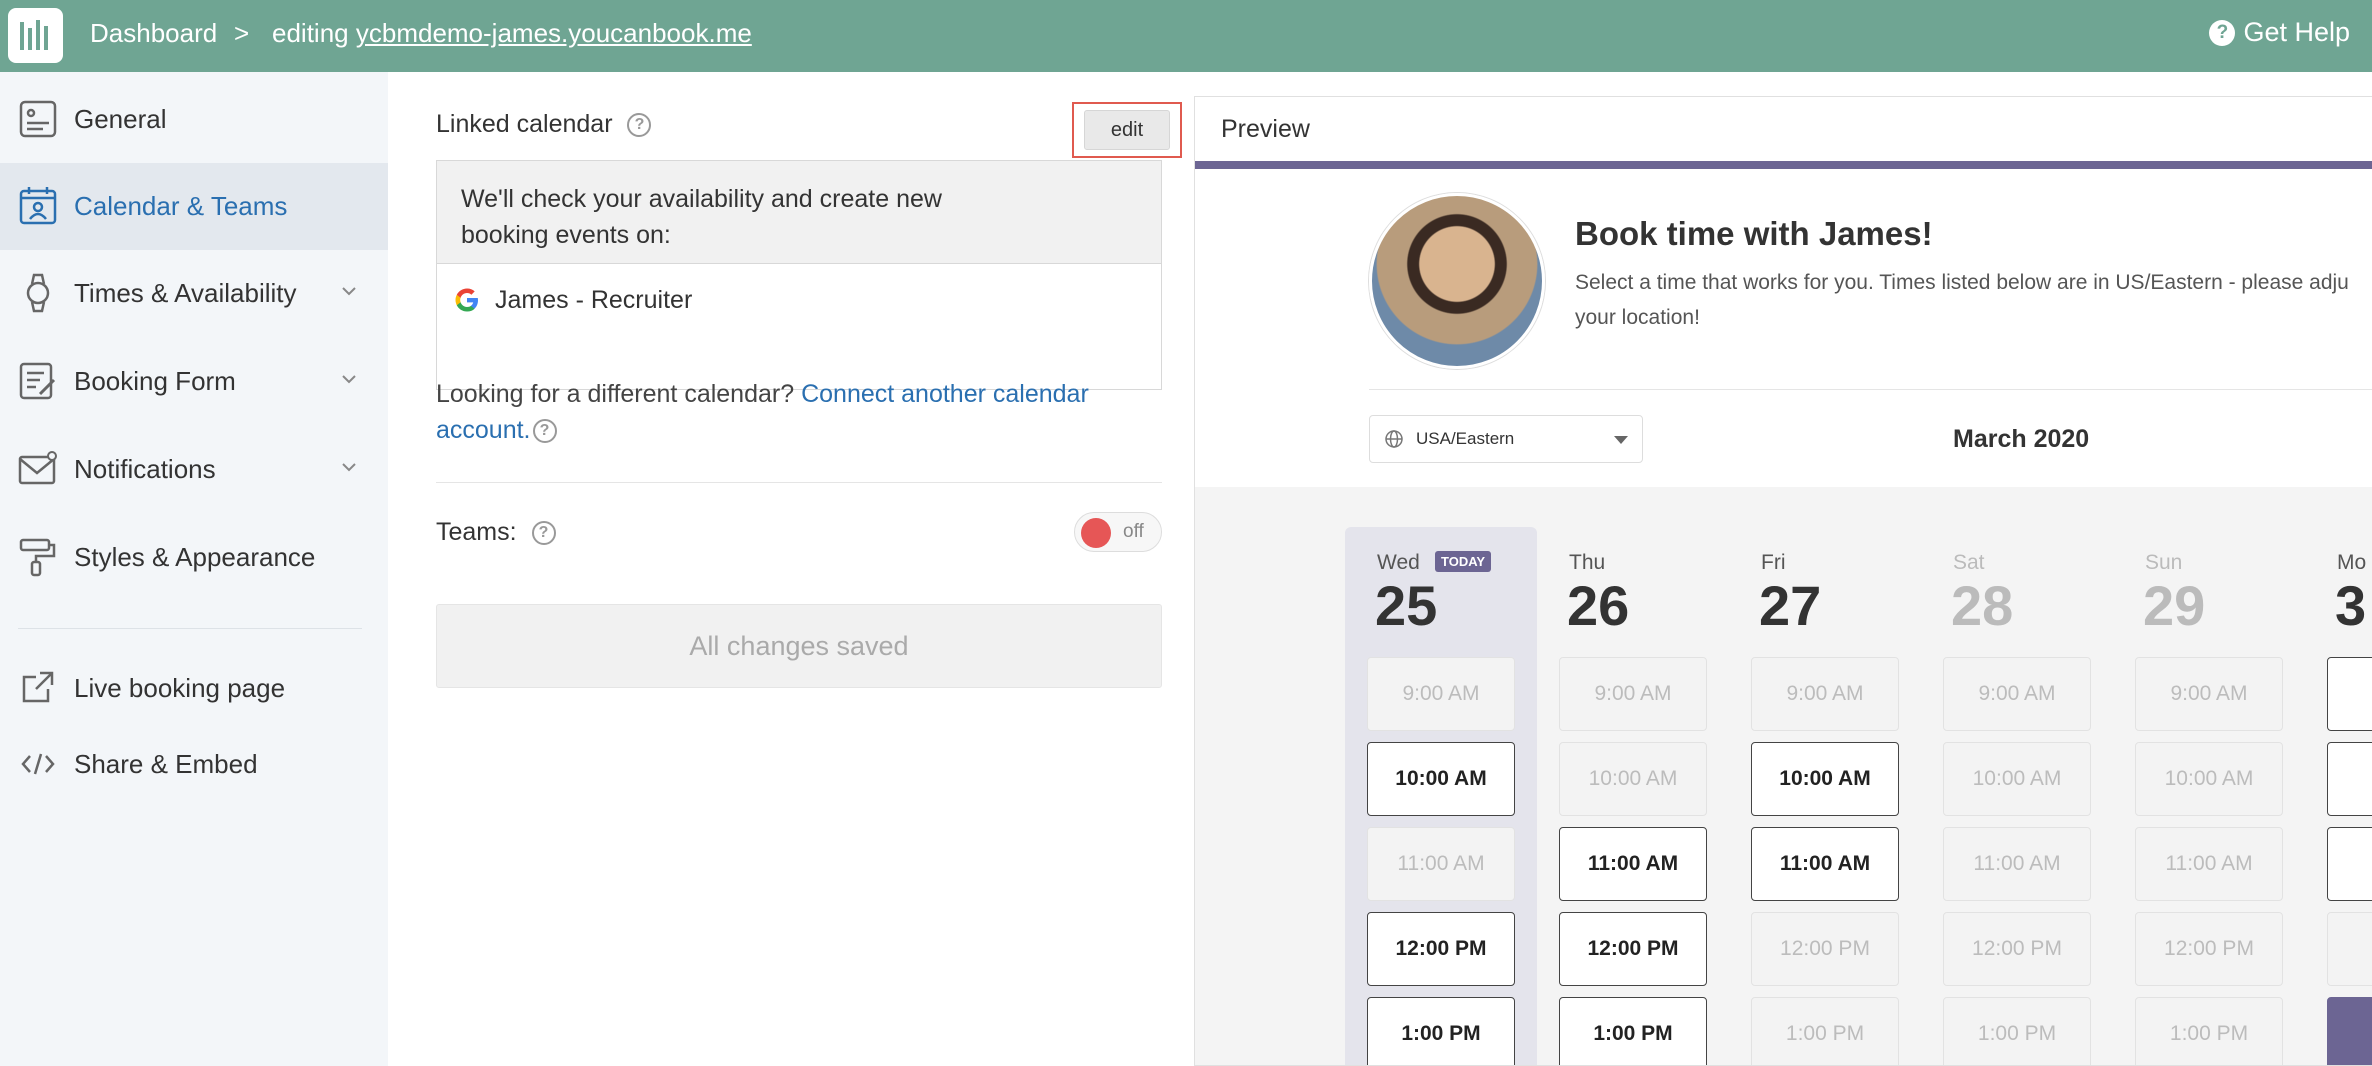  Describe the element at coordinates (1127, 130) in the screenshot. I see `edit-calendar-button: edit` at that location.